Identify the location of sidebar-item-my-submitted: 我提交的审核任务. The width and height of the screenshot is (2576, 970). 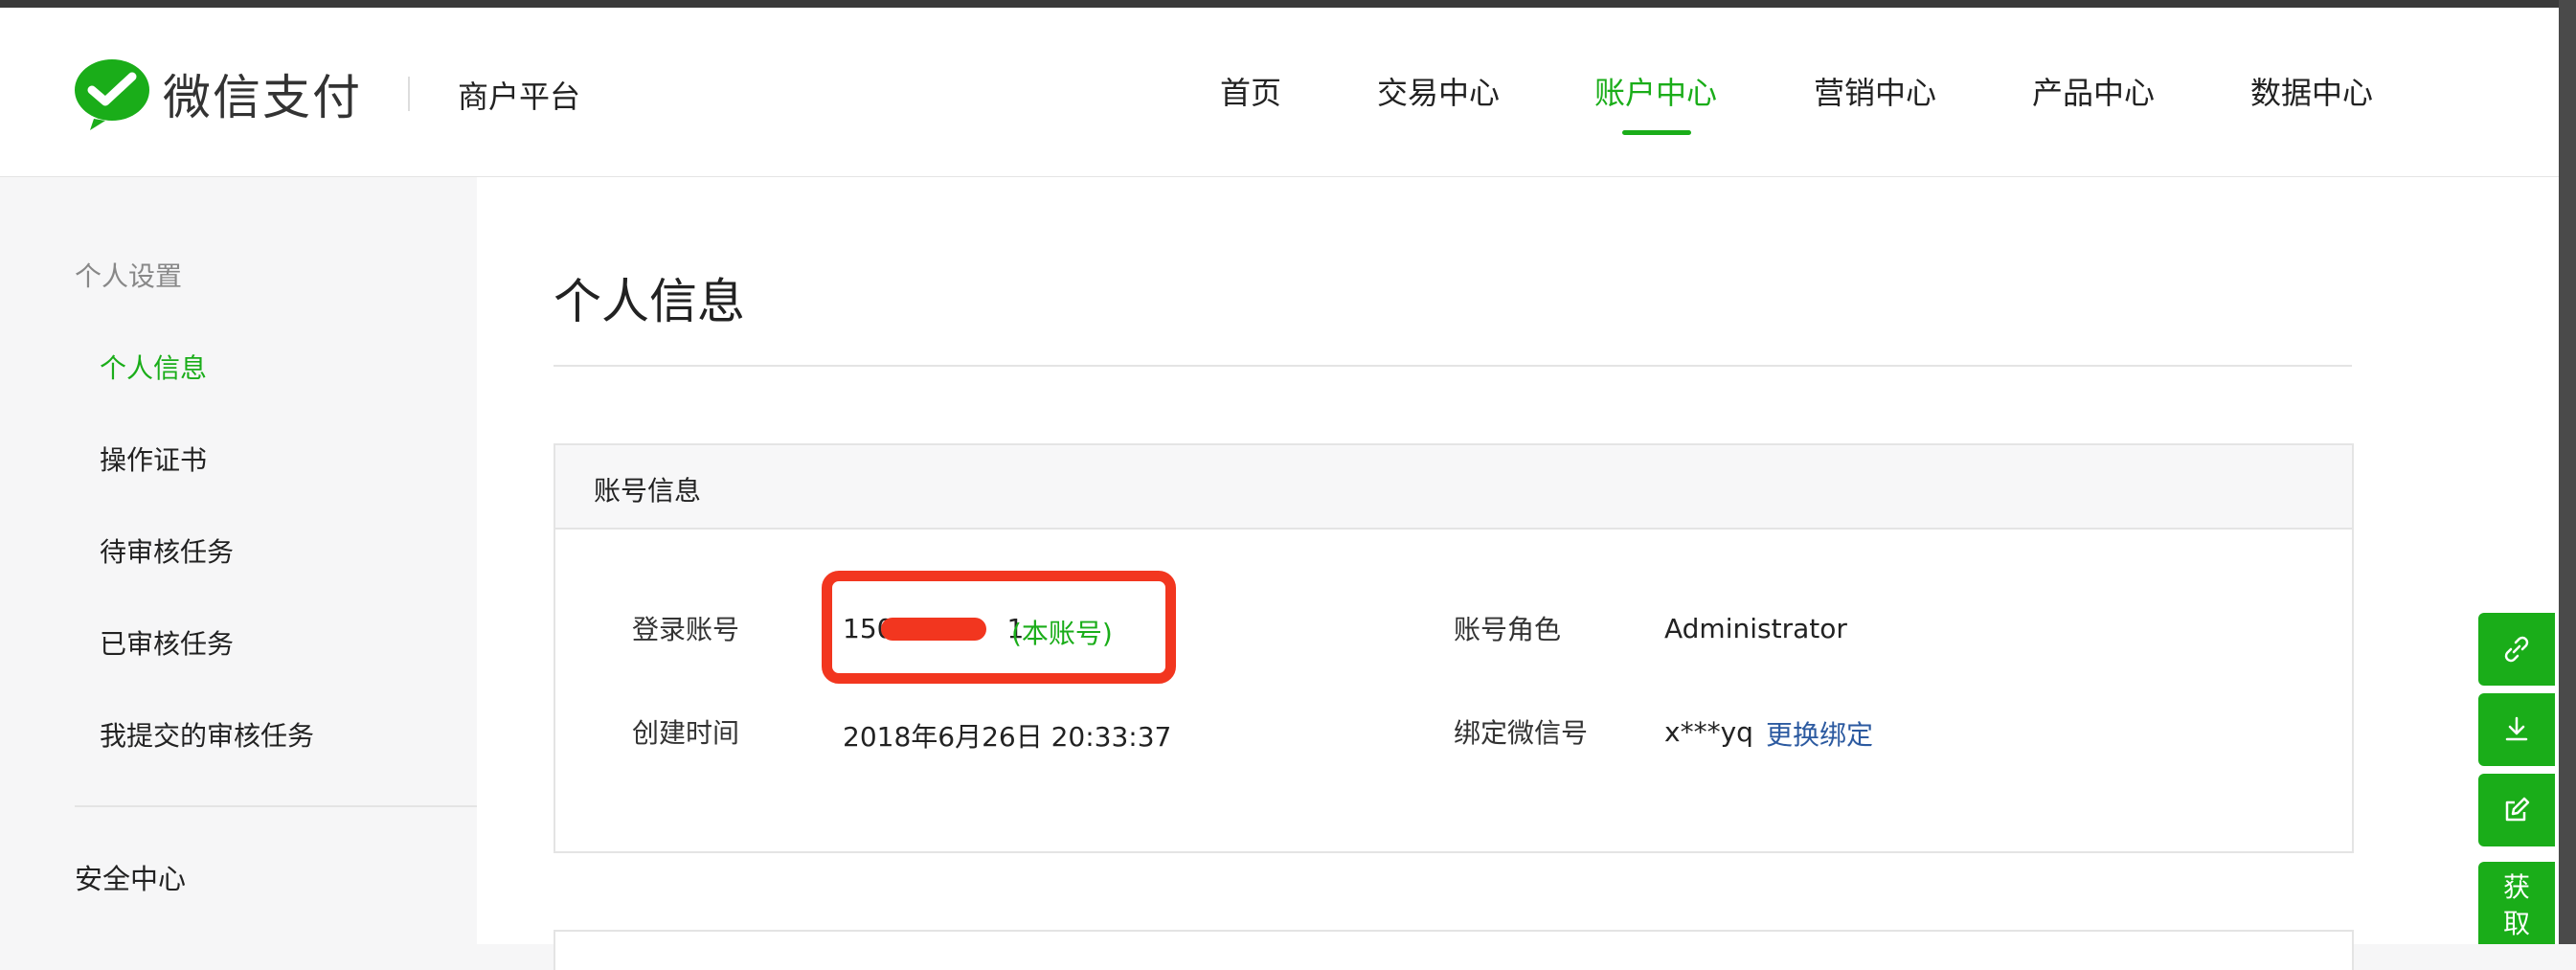
(207, 734).